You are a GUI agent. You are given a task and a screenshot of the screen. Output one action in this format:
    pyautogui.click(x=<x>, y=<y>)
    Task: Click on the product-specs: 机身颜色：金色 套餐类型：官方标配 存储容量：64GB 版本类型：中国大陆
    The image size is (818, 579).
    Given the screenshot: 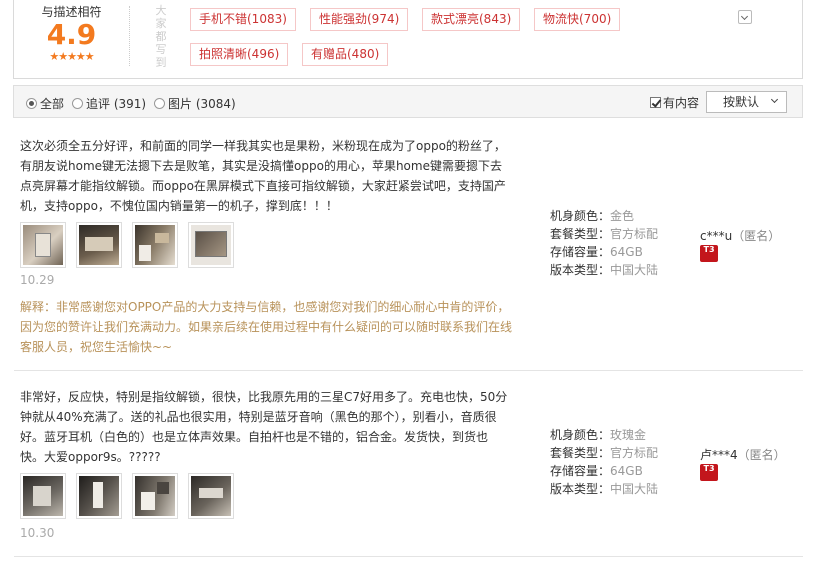 What is the action you would take?
    pyautogui.click(x=604, y=243)
    